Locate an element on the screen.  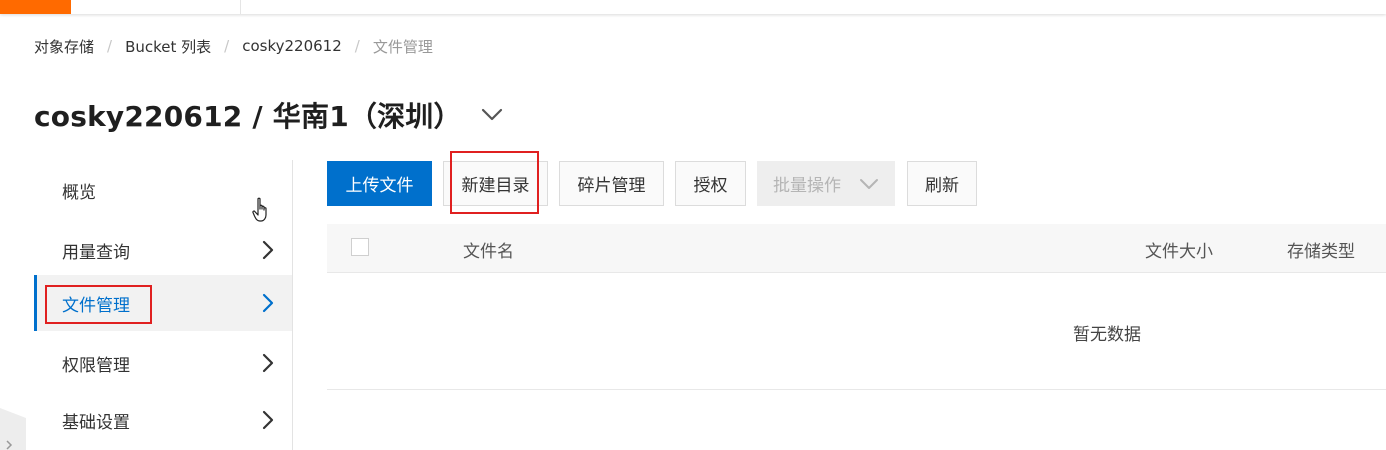
brand-logo is located at coordinates (35, 7).